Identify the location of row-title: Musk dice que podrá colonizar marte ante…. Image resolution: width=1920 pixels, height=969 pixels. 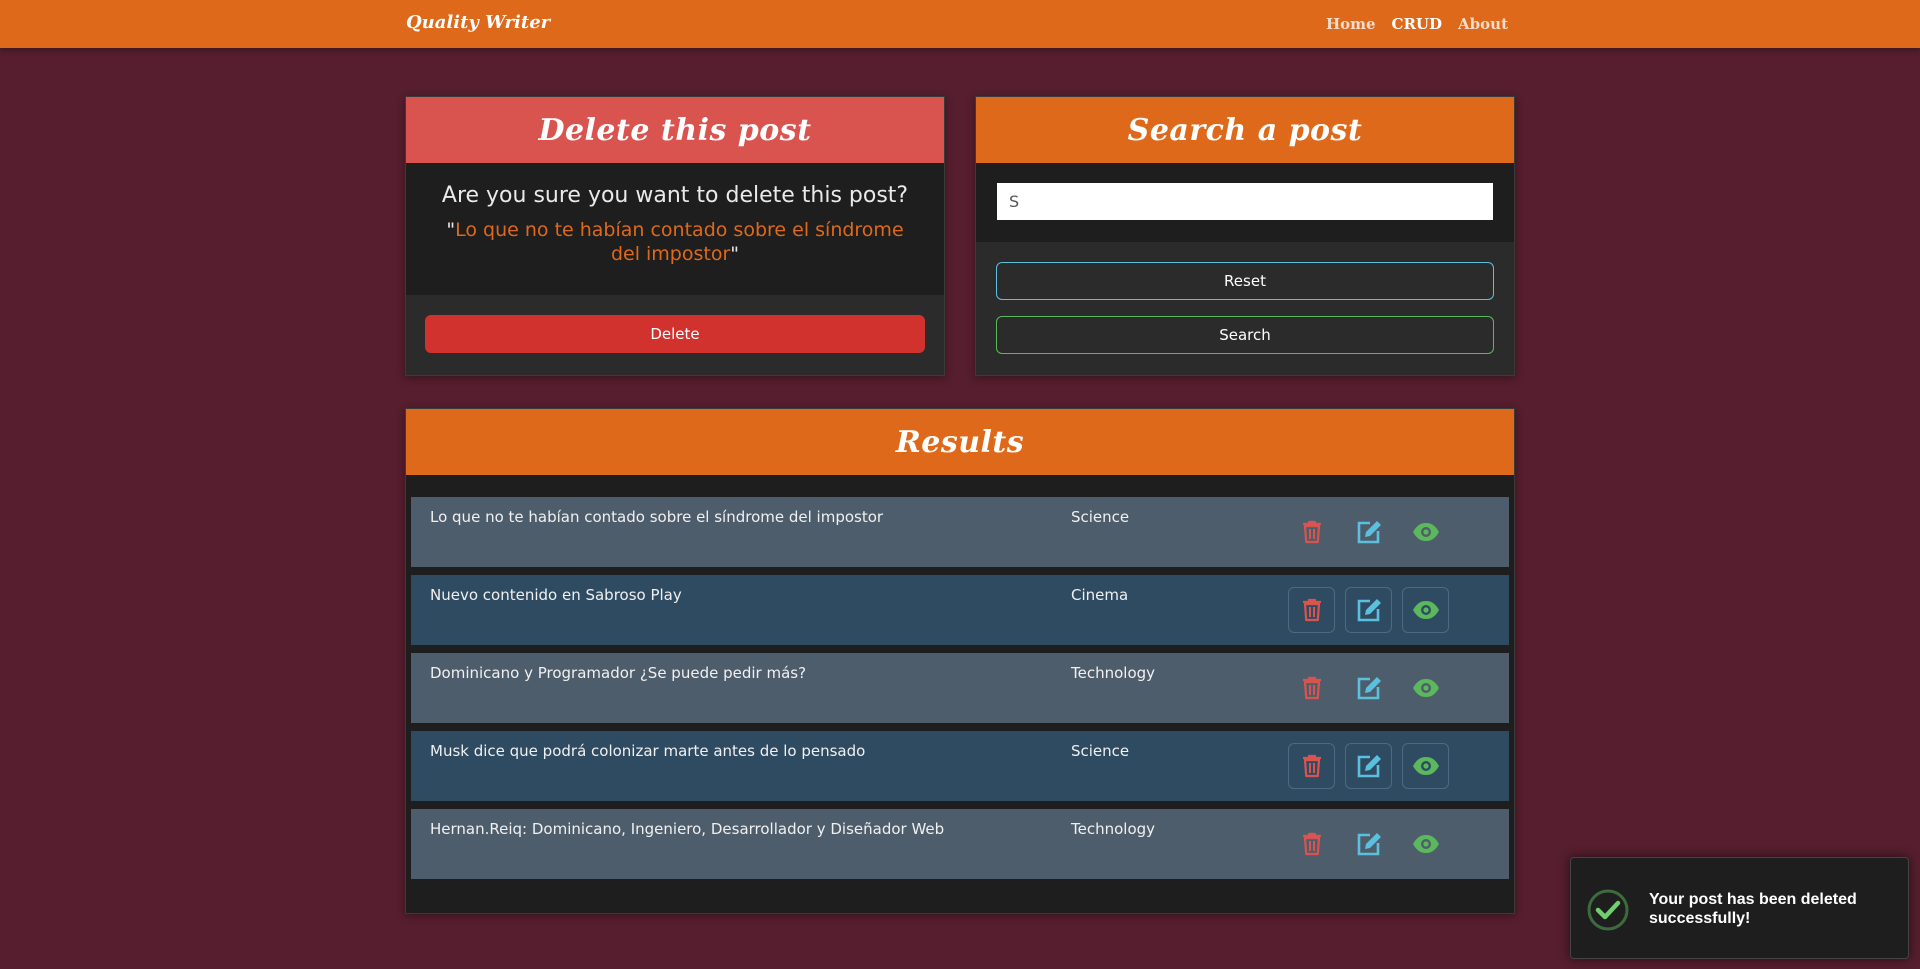
(648, 751).